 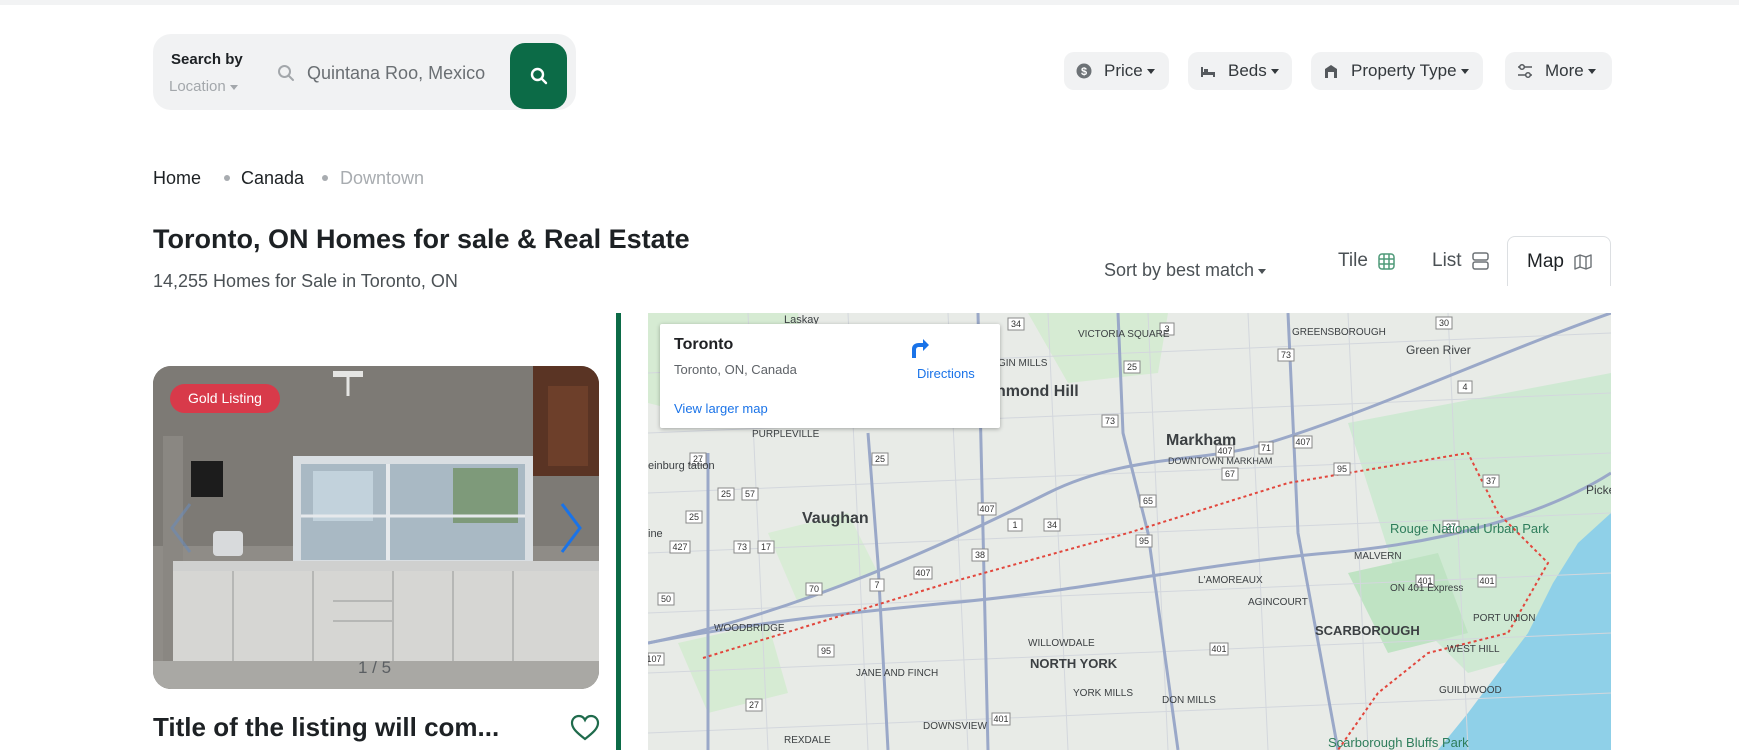 What do you see at coordinates (704, 344) in the screenshot?
I see `place-name: Toronto` at bounding box center [704, 344].